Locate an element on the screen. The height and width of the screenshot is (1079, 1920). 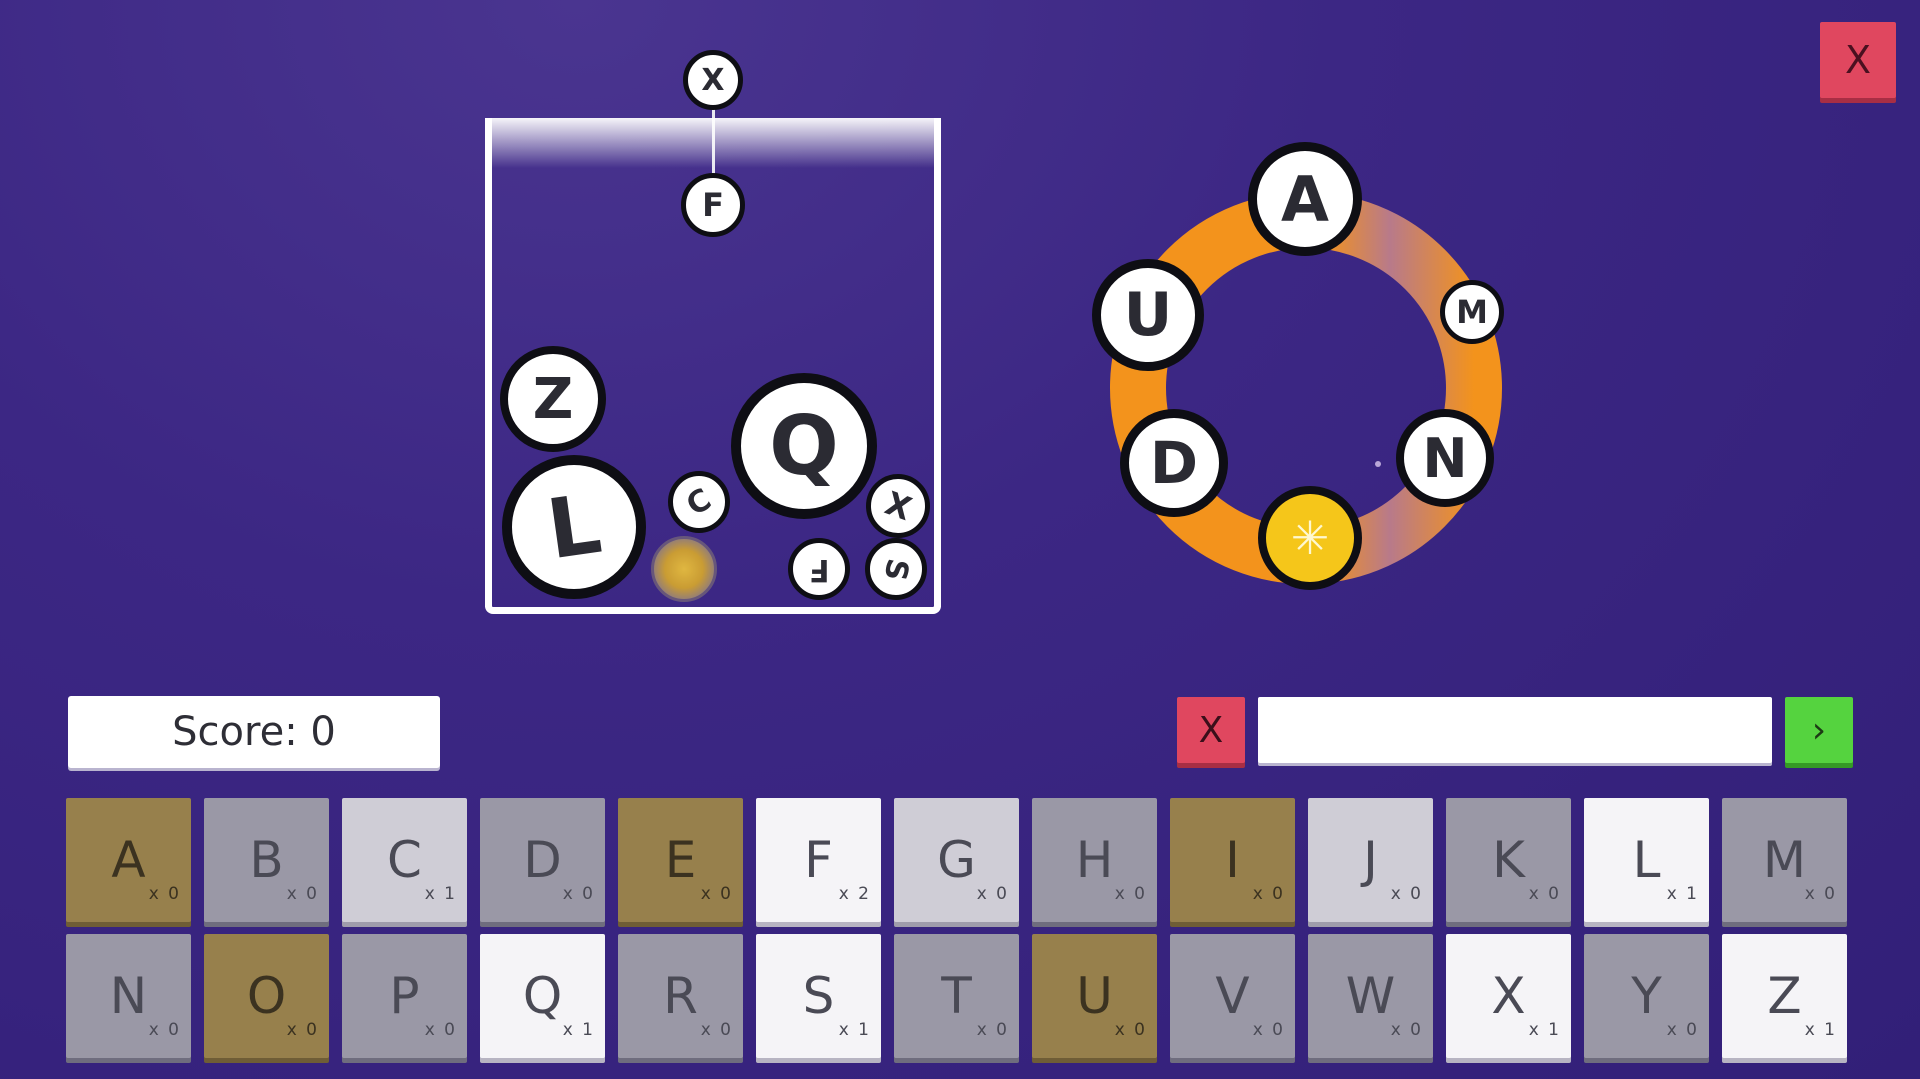
key-h: Hx 0 is located at coordinates (1094, 860).